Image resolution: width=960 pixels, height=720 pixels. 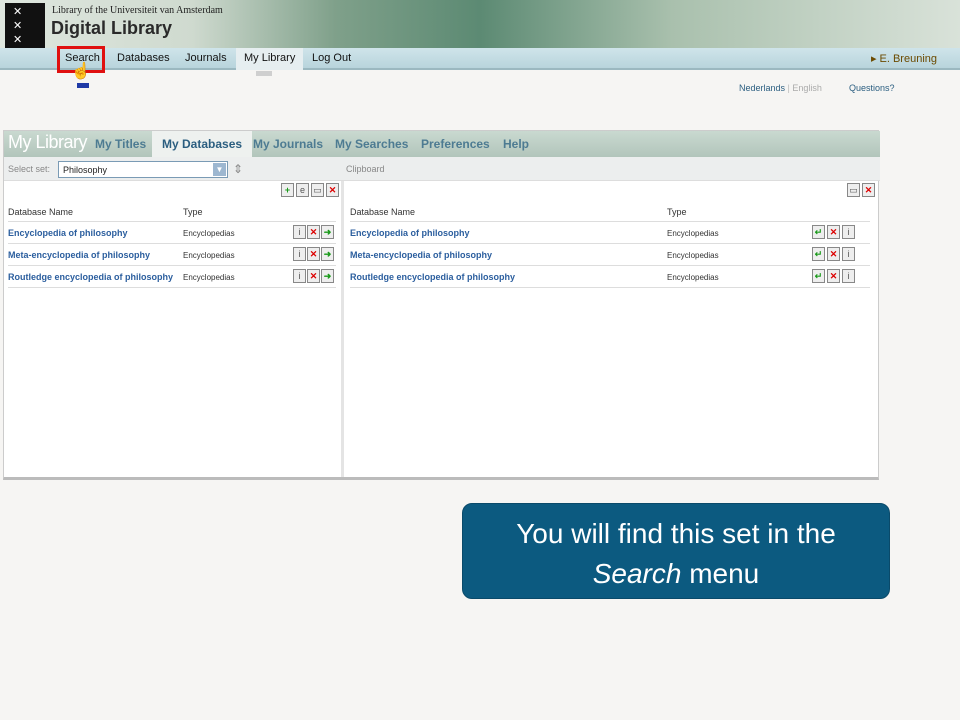 What do you see at coordinates (264, 73) in the screenshot?
I see `active-tab-marker` at bounding box center [264, 73].